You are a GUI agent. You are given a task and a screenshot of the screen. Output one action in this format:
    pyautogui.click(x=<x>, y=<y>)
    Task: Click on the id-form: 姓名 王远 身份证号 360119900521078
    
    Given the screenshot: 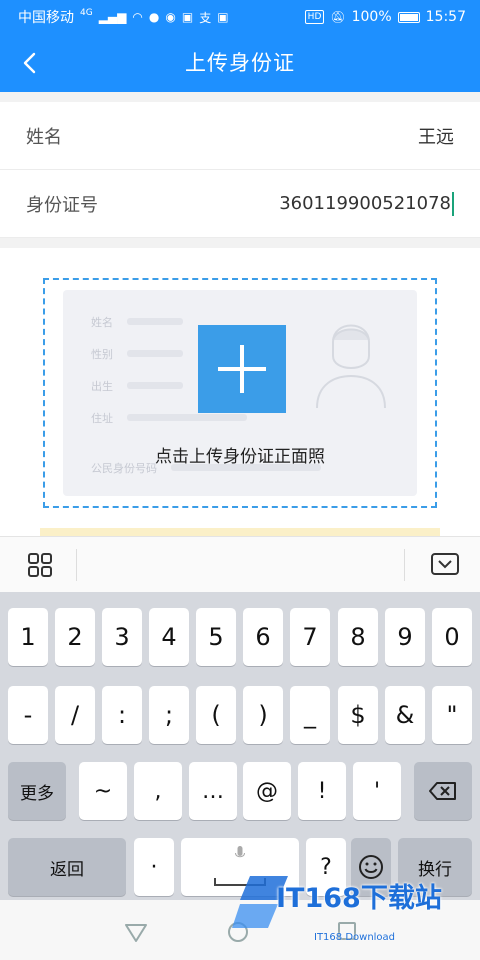 What is the action you would take?
    pyautogui.click(x=240, y=170)
    